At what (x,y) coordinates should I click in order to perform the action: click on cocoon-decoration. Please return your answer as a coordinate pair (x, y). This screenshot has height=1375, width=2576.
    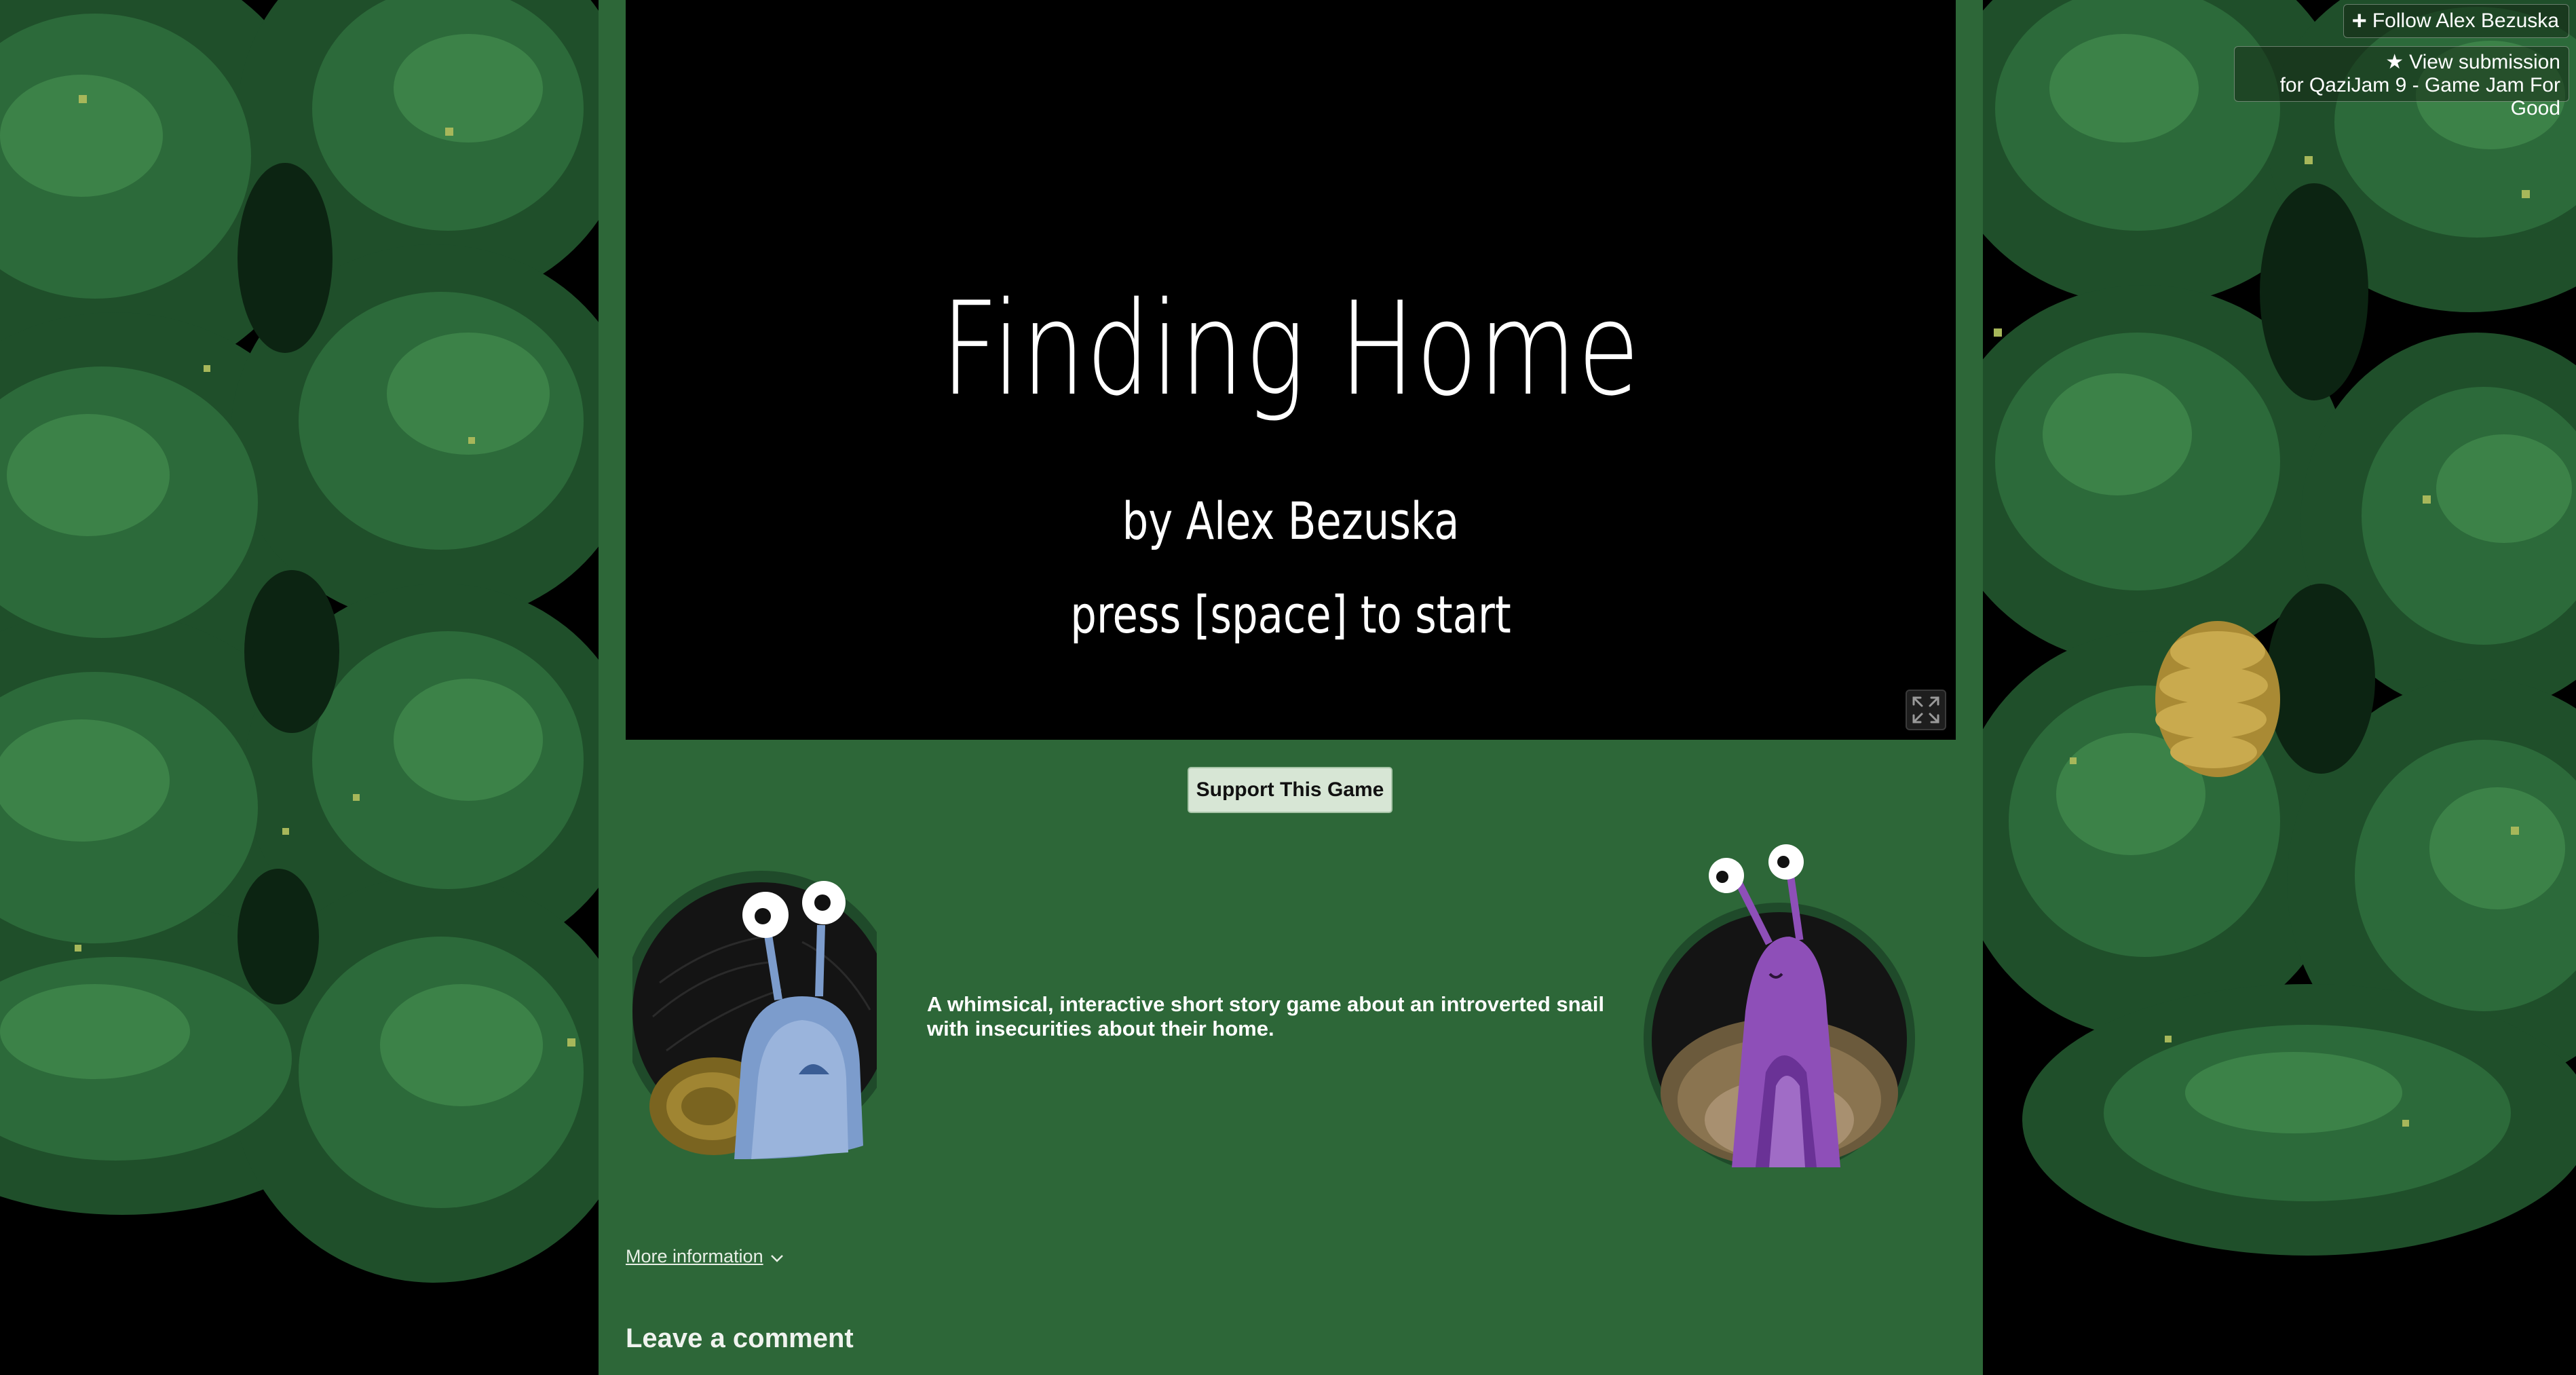
    Looking at the image, I should click on (2218, 699).